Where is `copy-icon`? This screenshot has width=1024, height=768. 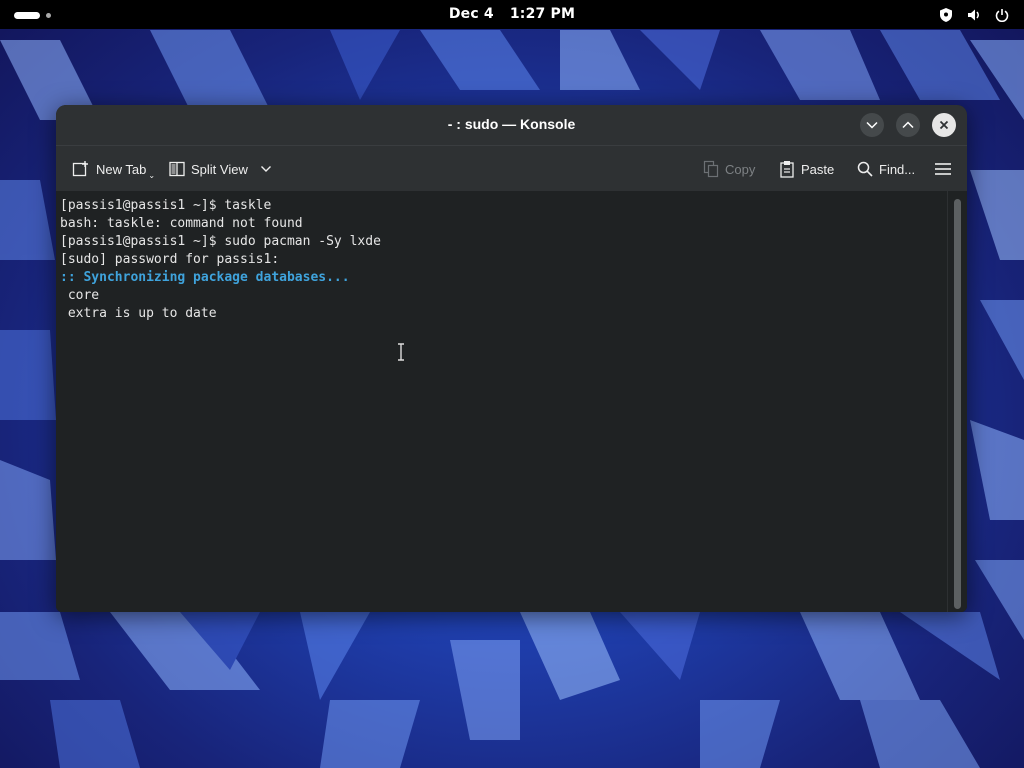
copy-icon is located at coordinates (711, 169).